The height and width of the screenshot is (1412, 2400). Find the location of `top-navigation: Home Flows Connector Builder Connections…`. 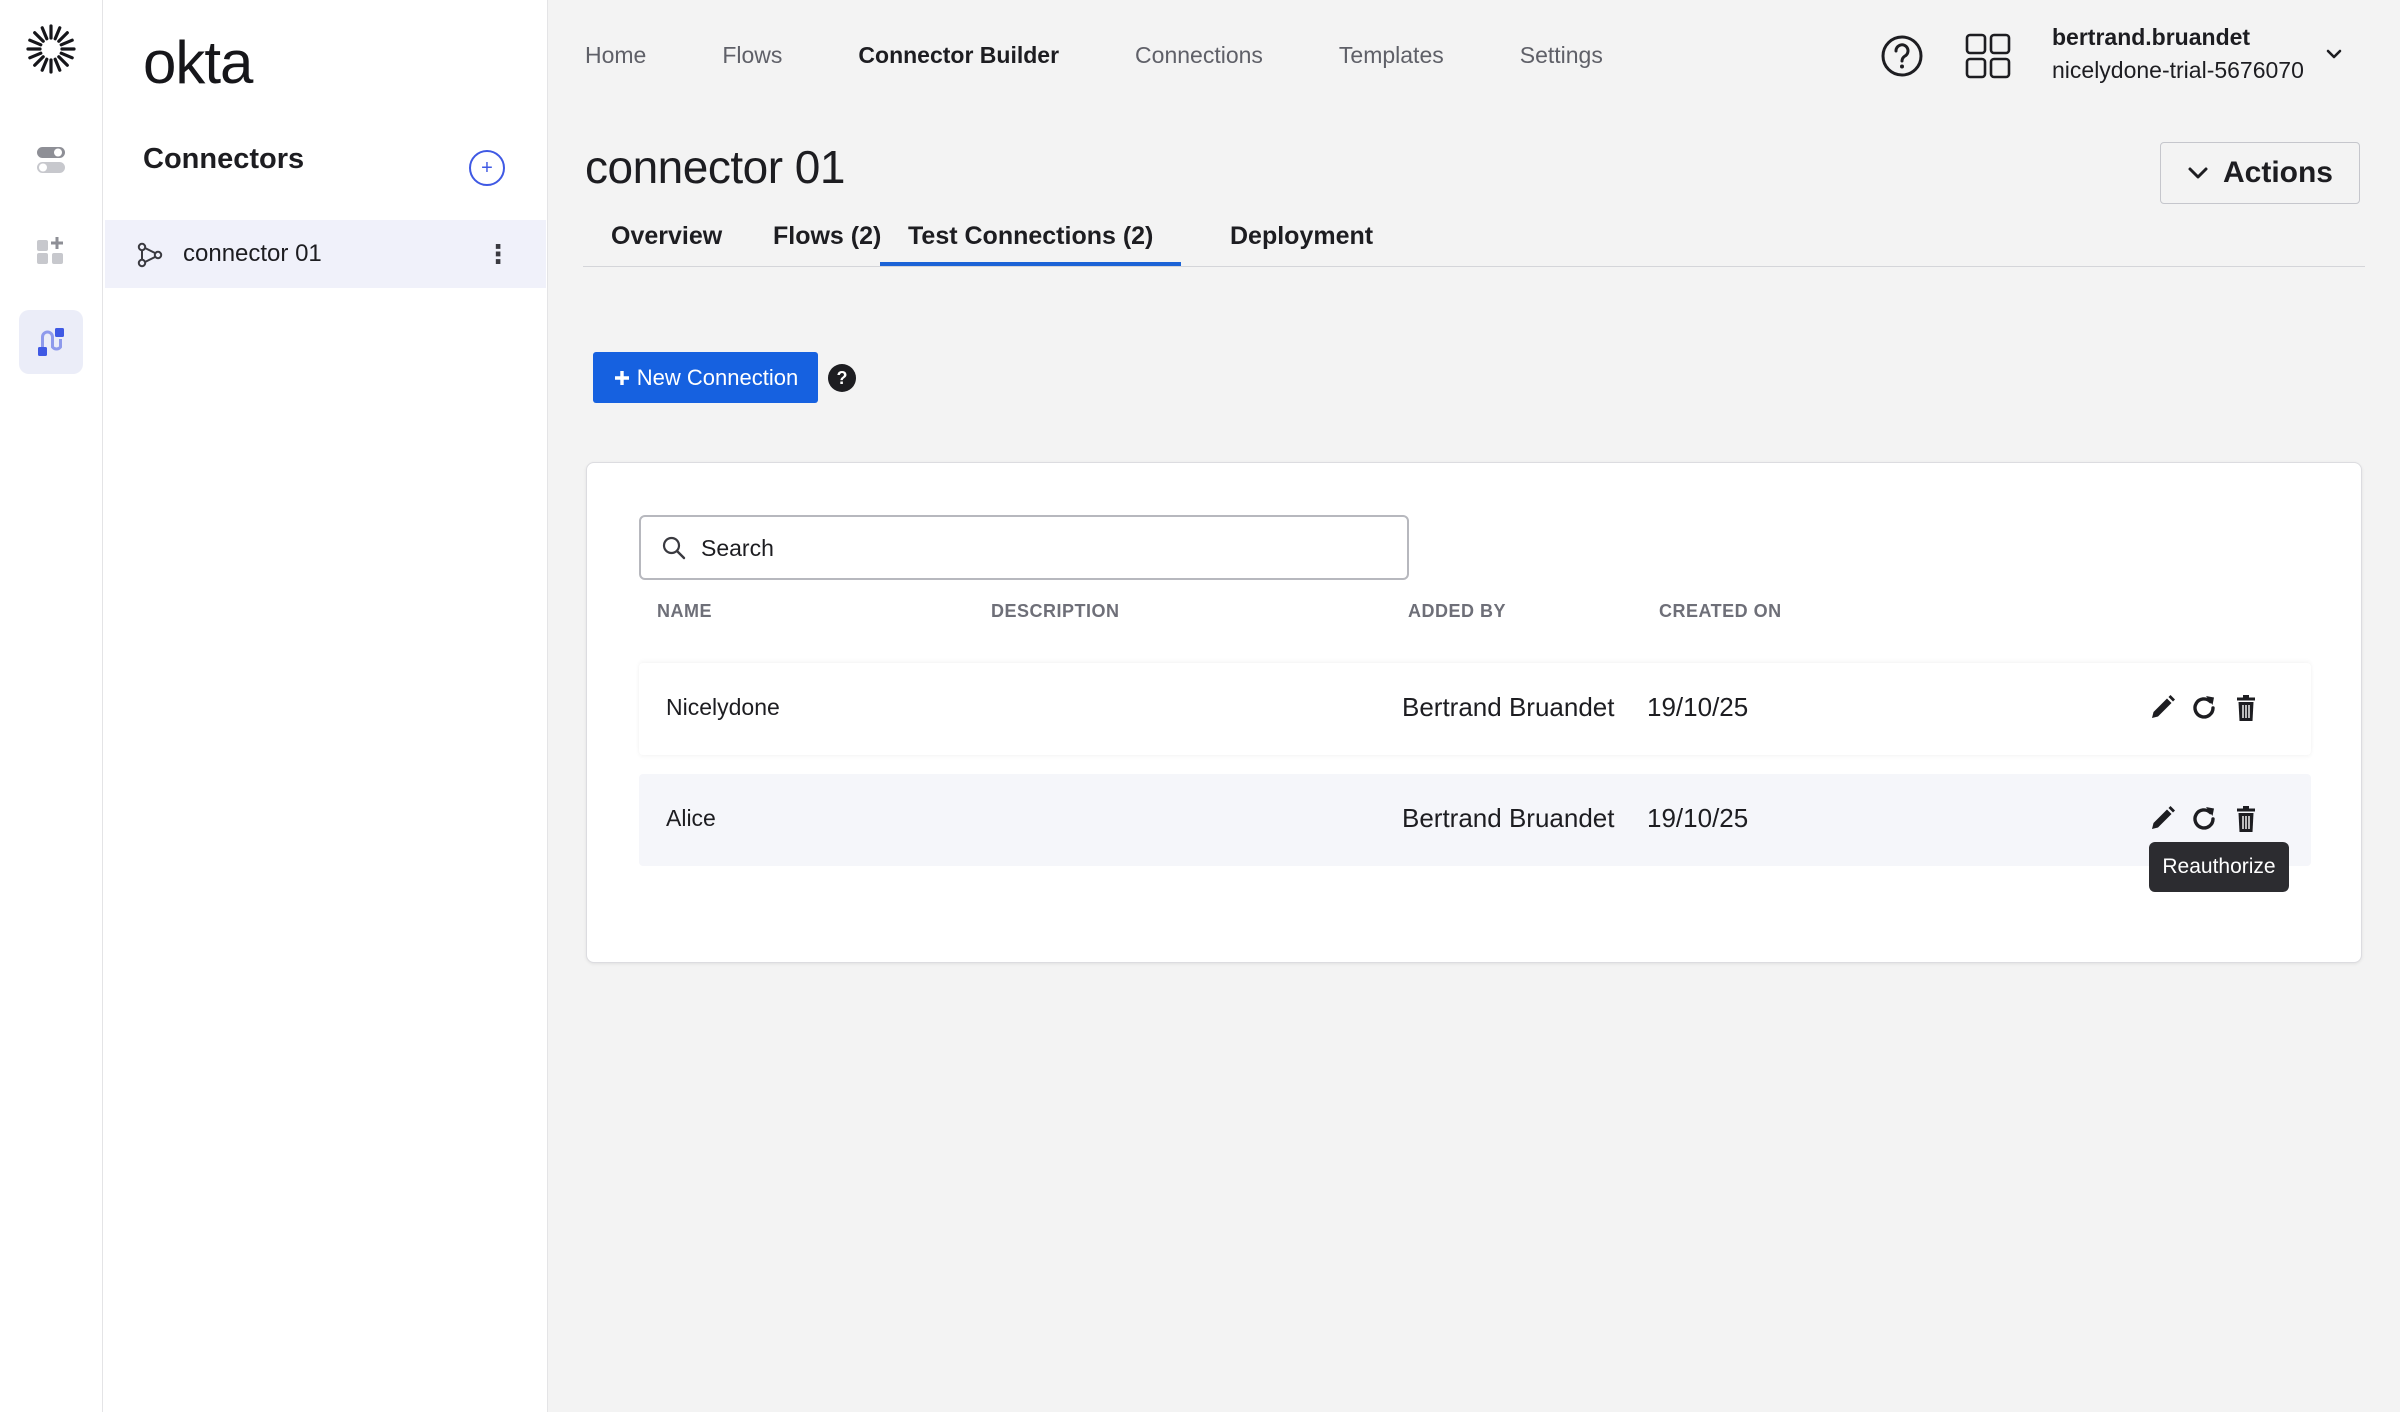

top-navigation: Home Flows Connector Builder Connections… is located at coordinates (1132, 58).